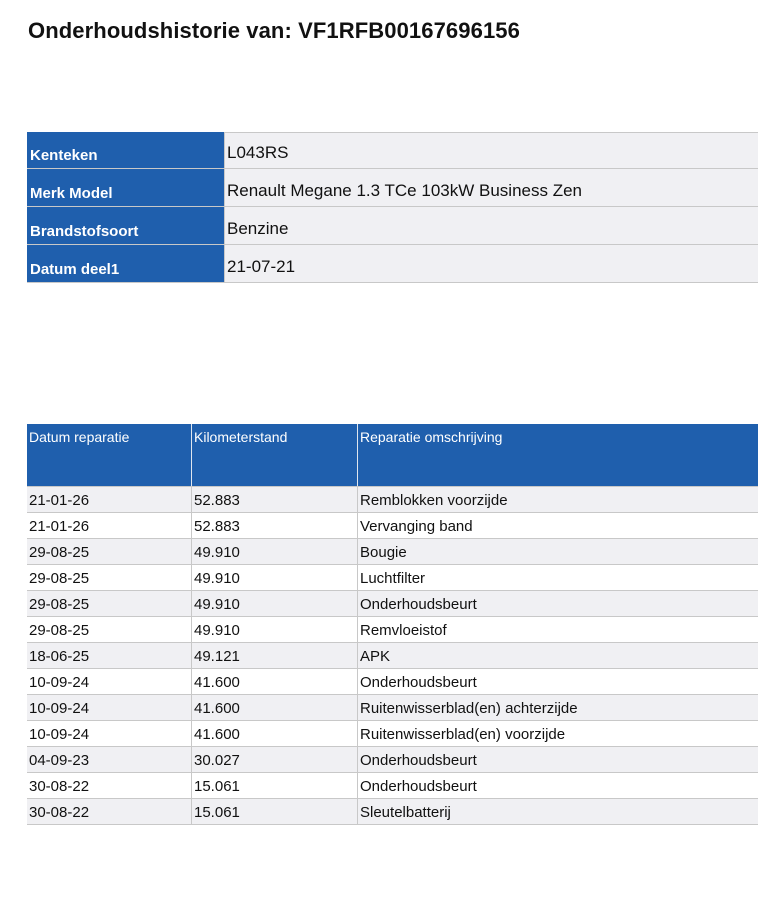  I want to click on column-header-datum: Datum reparatie, so click(109, 455).